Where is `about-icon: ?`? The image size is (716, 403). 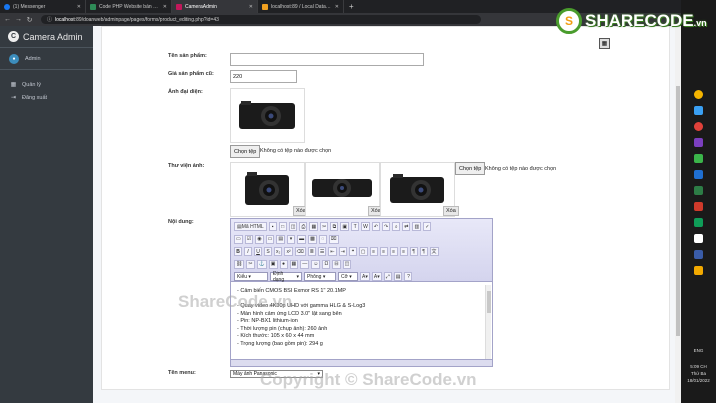 about-icon: ? is located at coordinates (408, 276).